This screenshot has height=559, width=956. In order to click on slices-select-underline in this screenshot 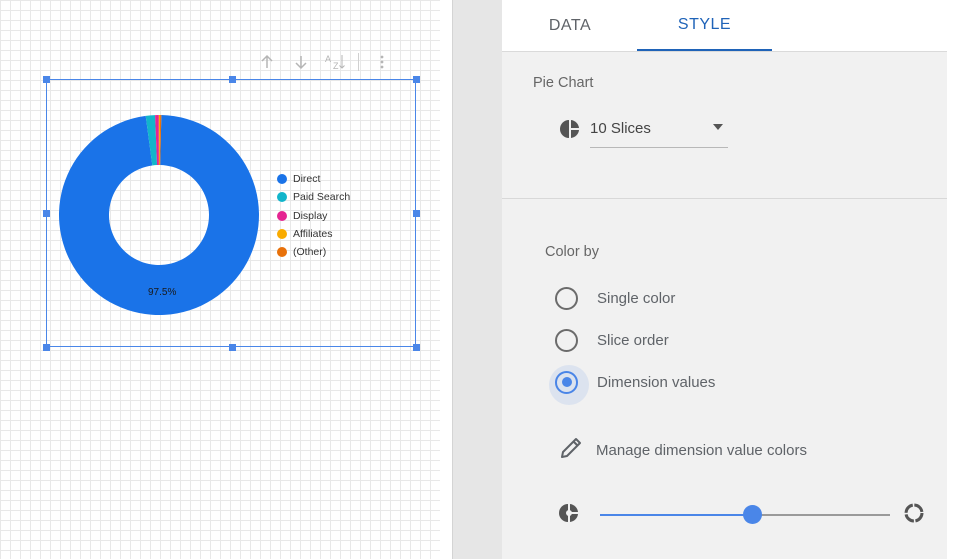, I will do `click(659, 147)`.